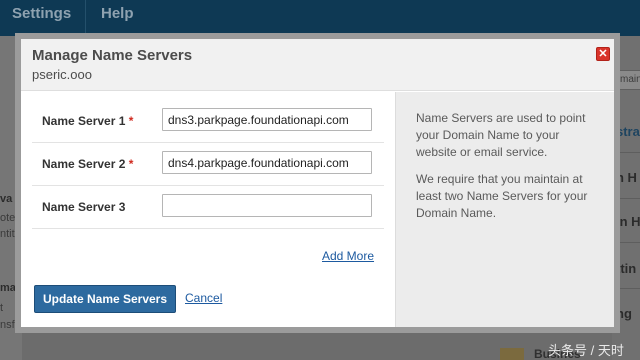  What do you see at coordinates (8, 288) in the screenshot?
I see `bg-text-fragment: ma` at bounding box center [8, 288].